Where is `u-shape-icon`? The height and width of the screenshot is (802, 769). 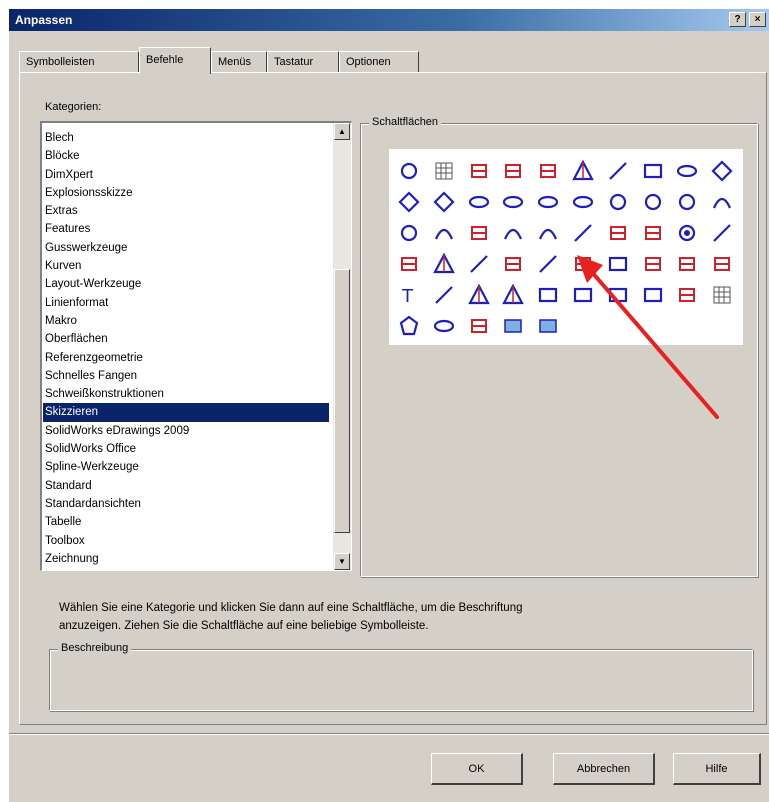
u-shape-icon is located at coordinates (548, 233).